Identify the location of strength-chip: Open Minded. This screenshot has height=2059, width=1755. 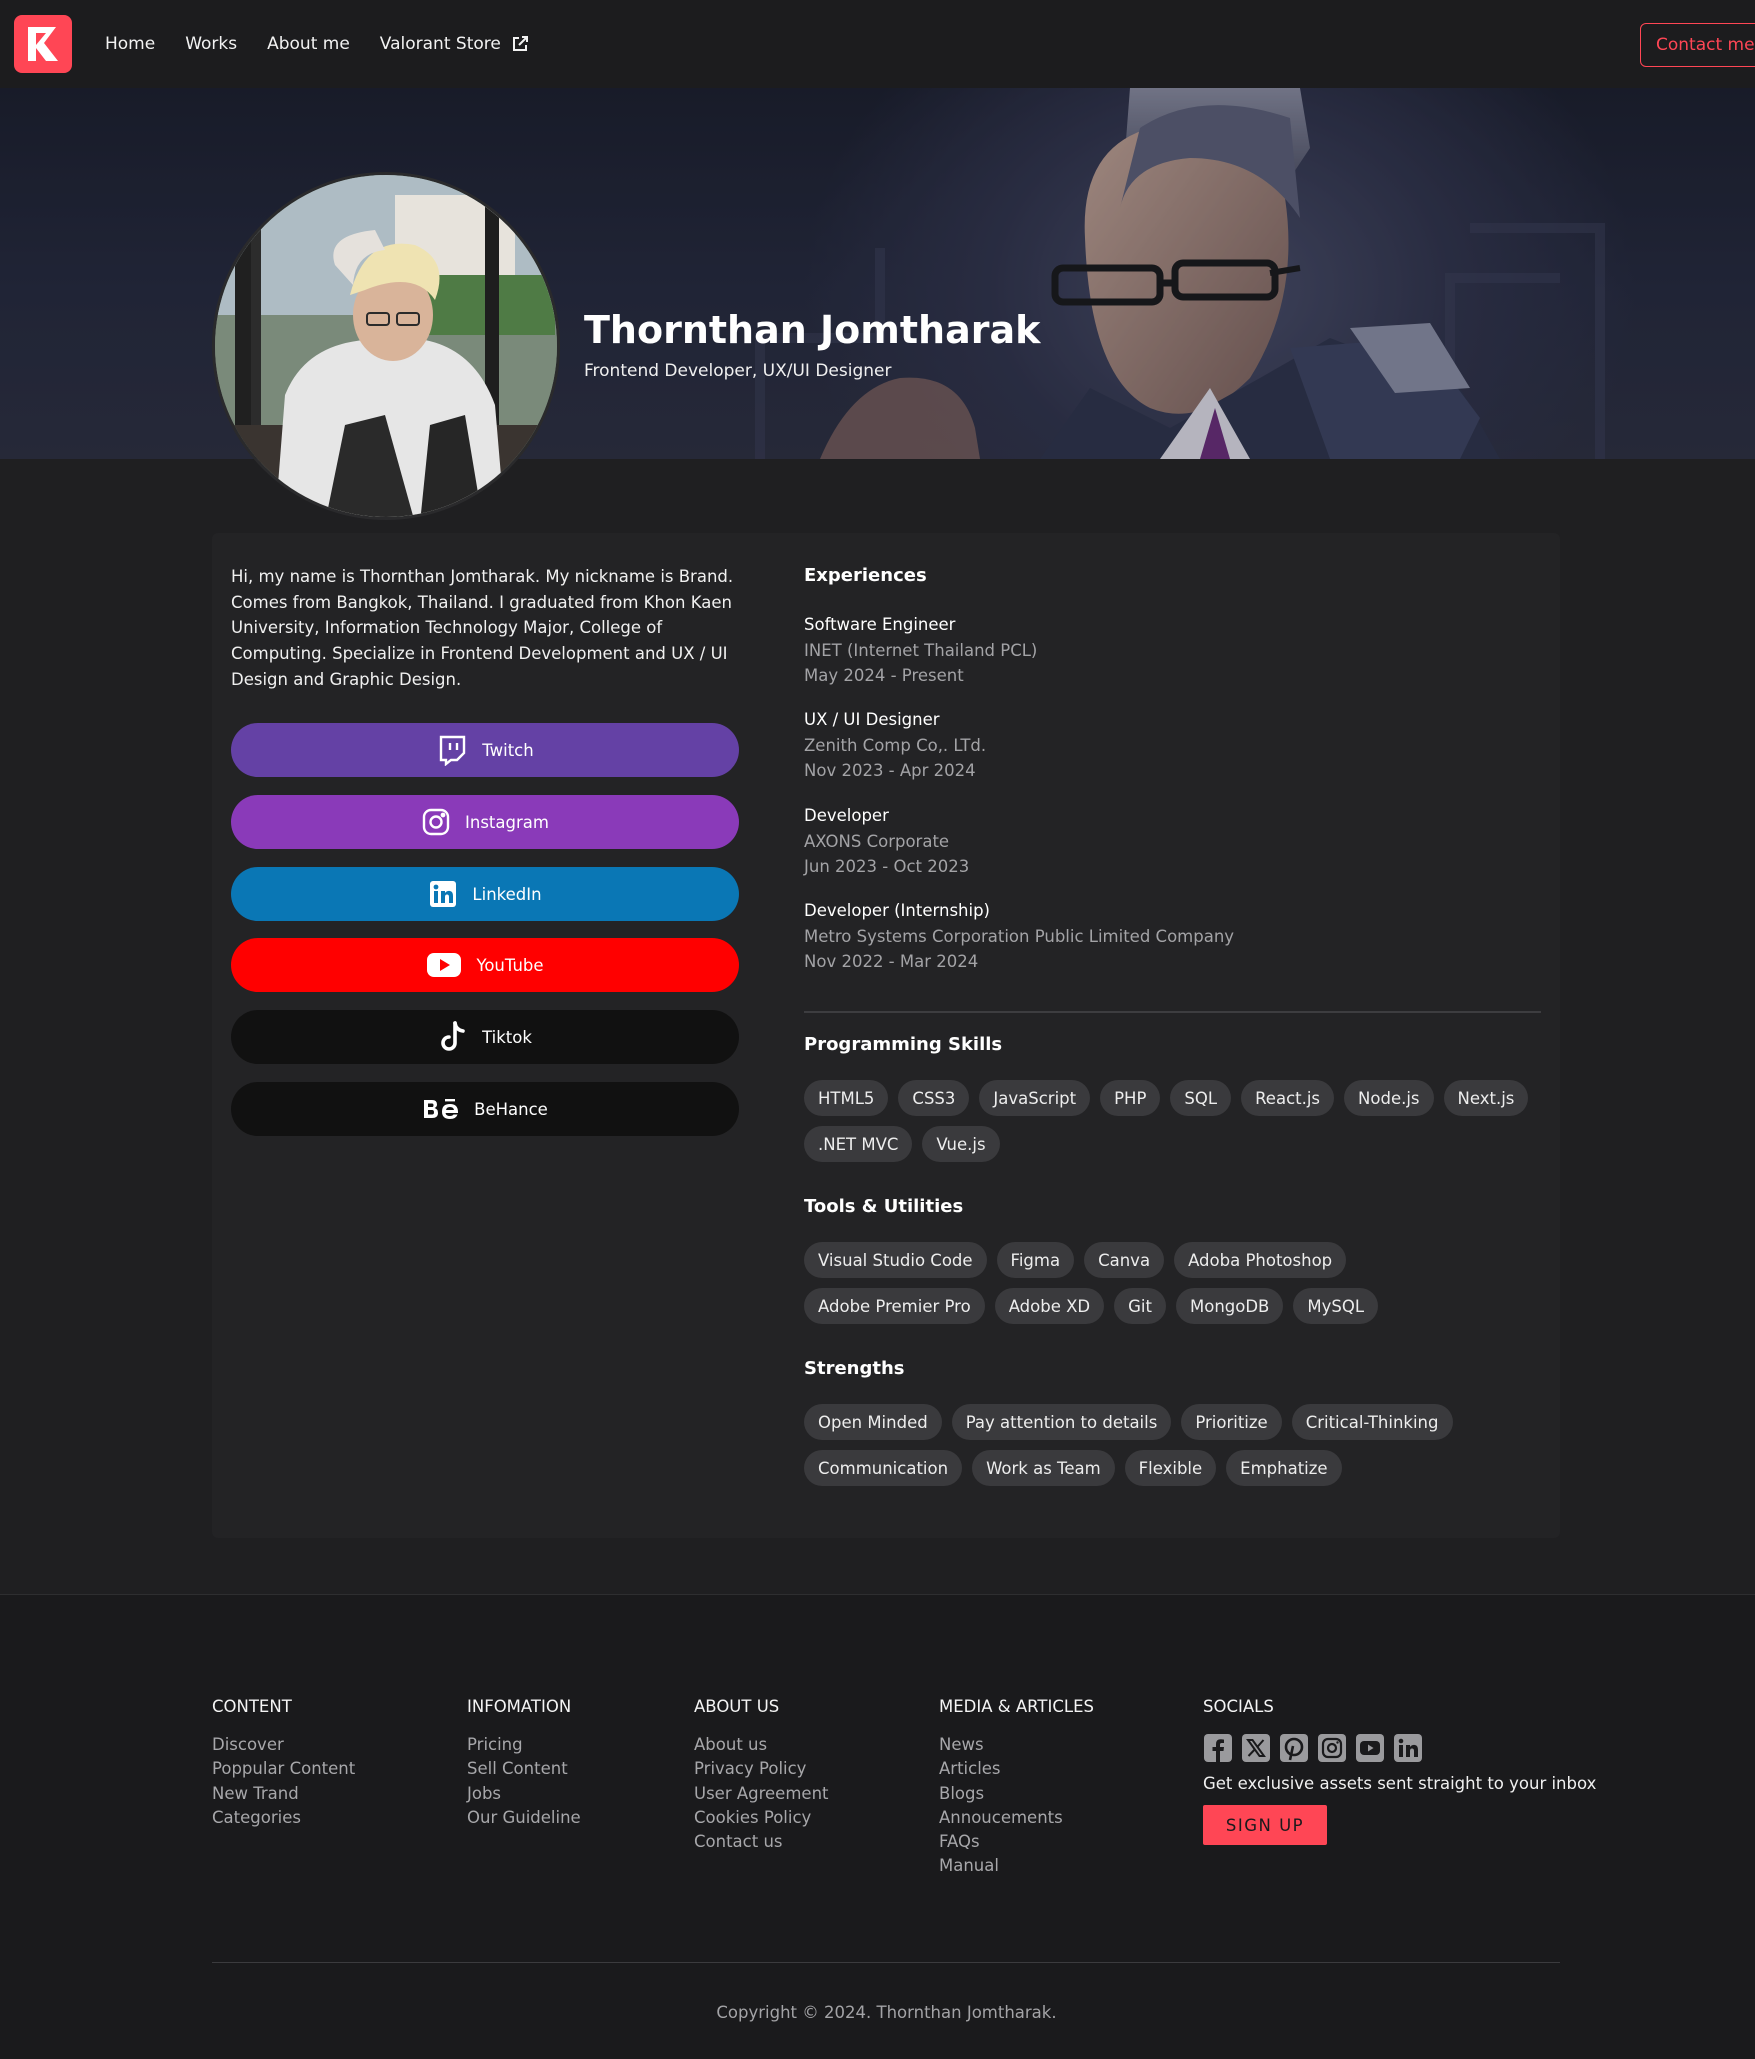
(873, 1422).